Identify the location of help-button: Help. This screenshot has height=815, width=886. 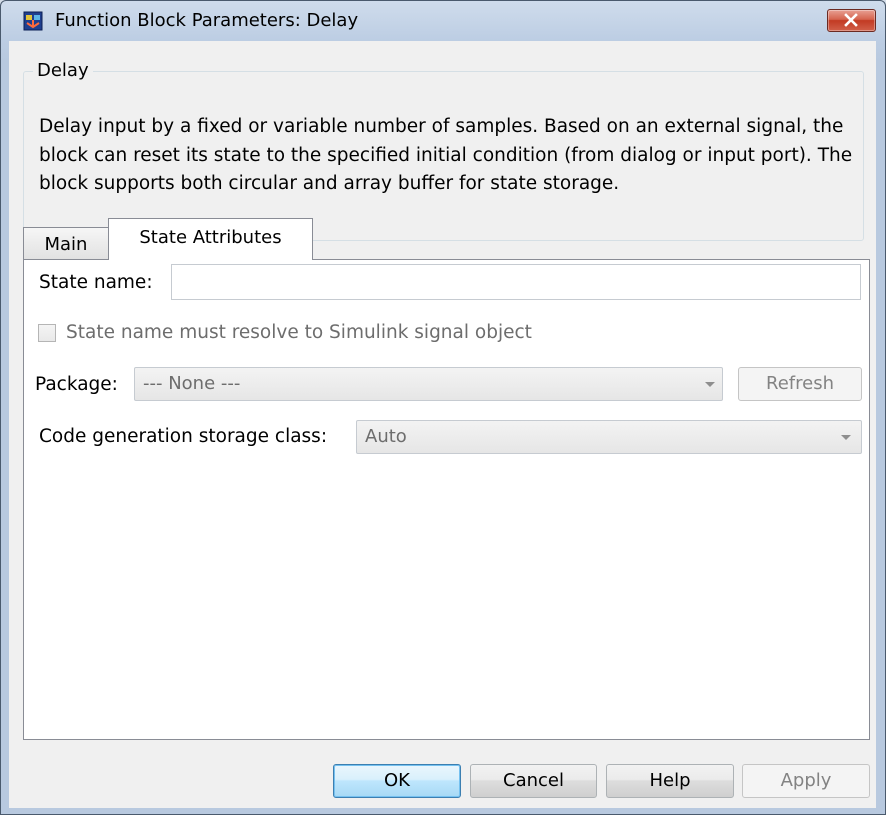
(670, 781).